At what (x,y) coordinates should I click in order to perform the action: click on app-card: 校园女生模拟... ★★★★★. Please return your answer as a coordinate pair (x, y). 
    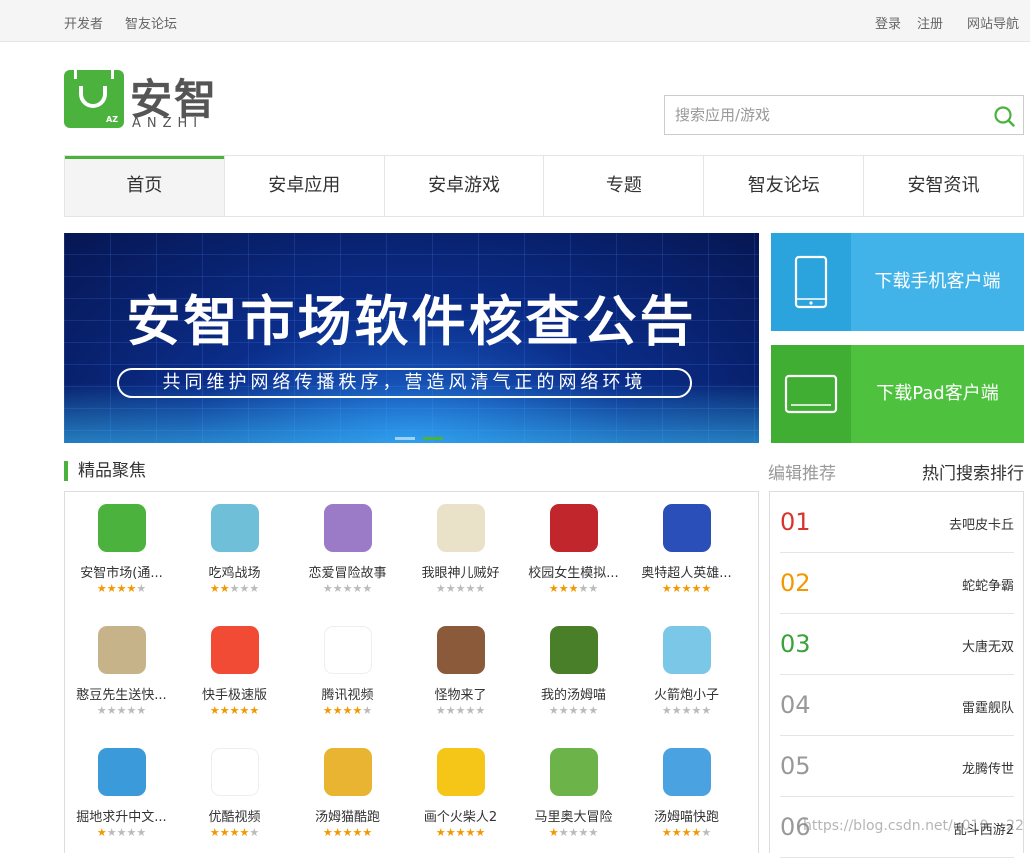
    Looking at the image, I should click on (573, 547).